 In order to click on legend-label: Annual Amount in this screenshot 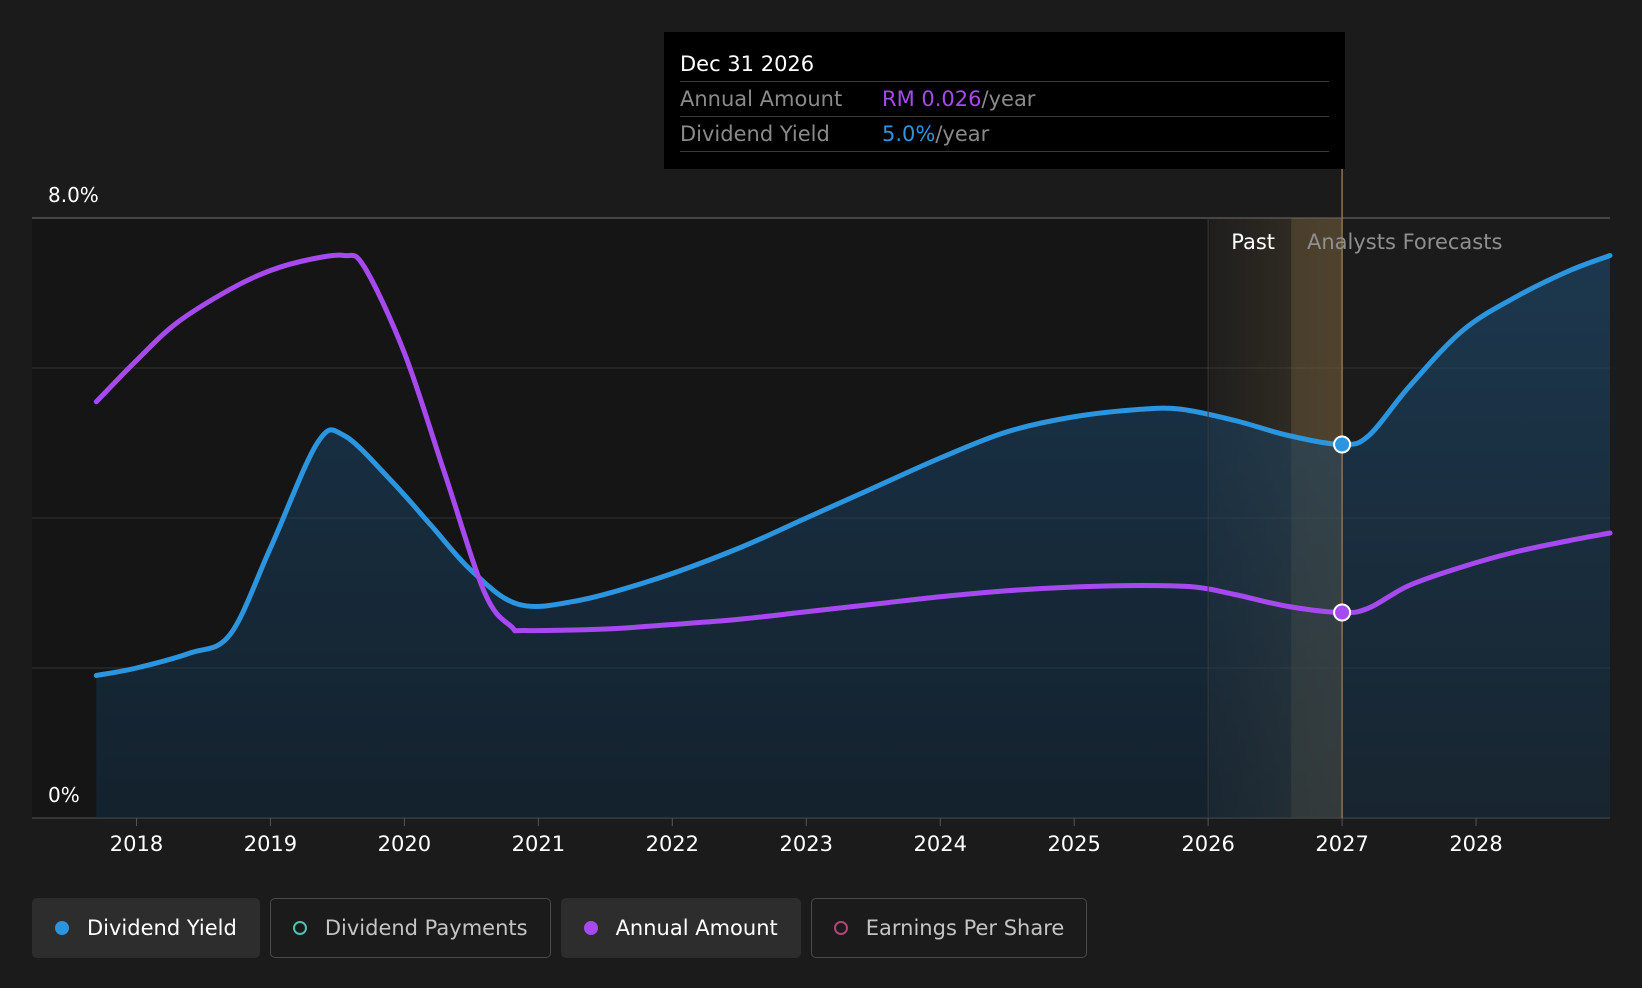, I will do `click(696, 928)`.